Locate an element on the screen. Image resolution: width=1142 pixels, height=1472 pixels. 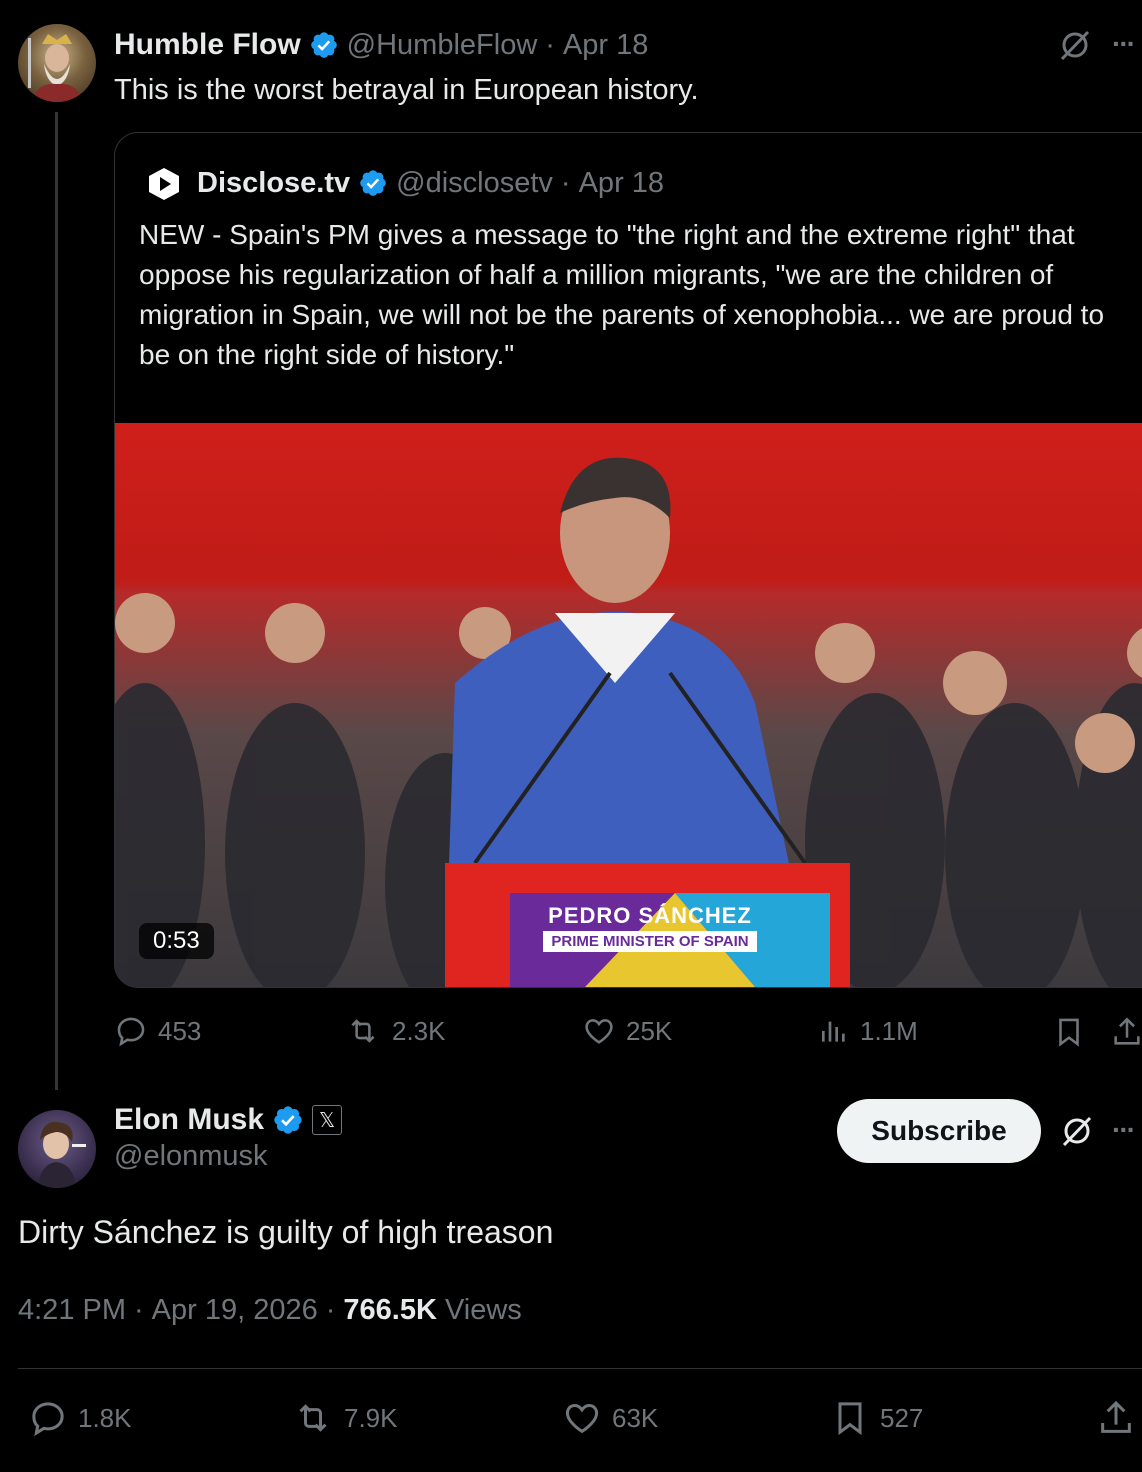
video-duration: 0:53 is located at coordinates (176, 940).